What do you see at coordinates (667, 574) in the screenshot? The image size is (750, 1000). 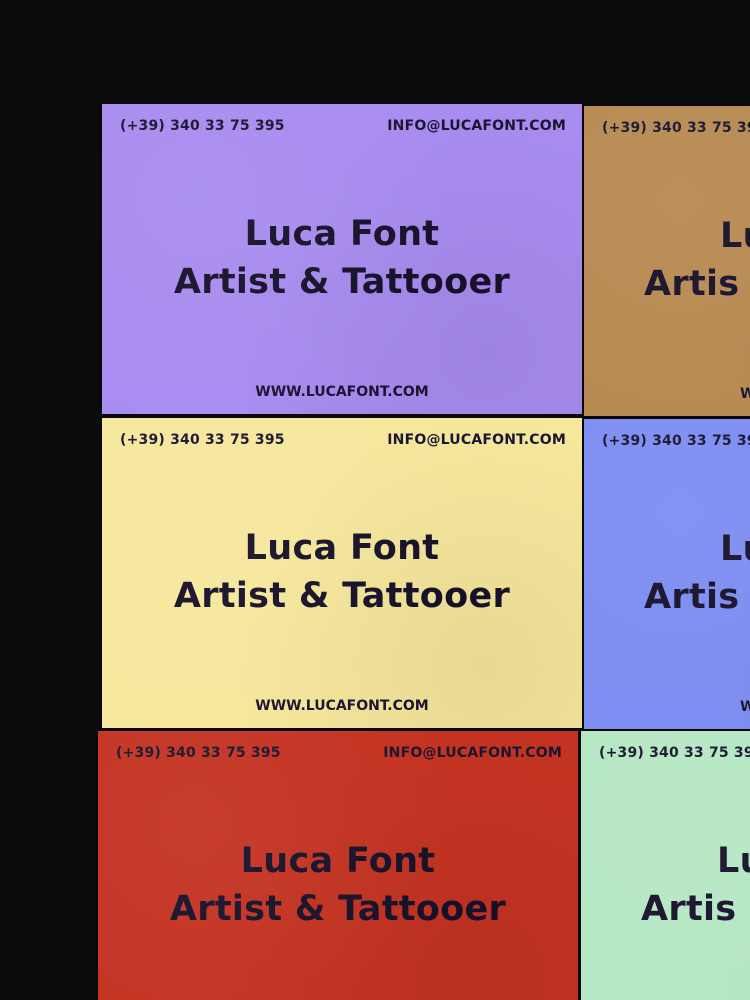 I see `business-card-periwinkle: (+39) 340 33 75 395 Lu Artis W` at bounding box center [667, 574].